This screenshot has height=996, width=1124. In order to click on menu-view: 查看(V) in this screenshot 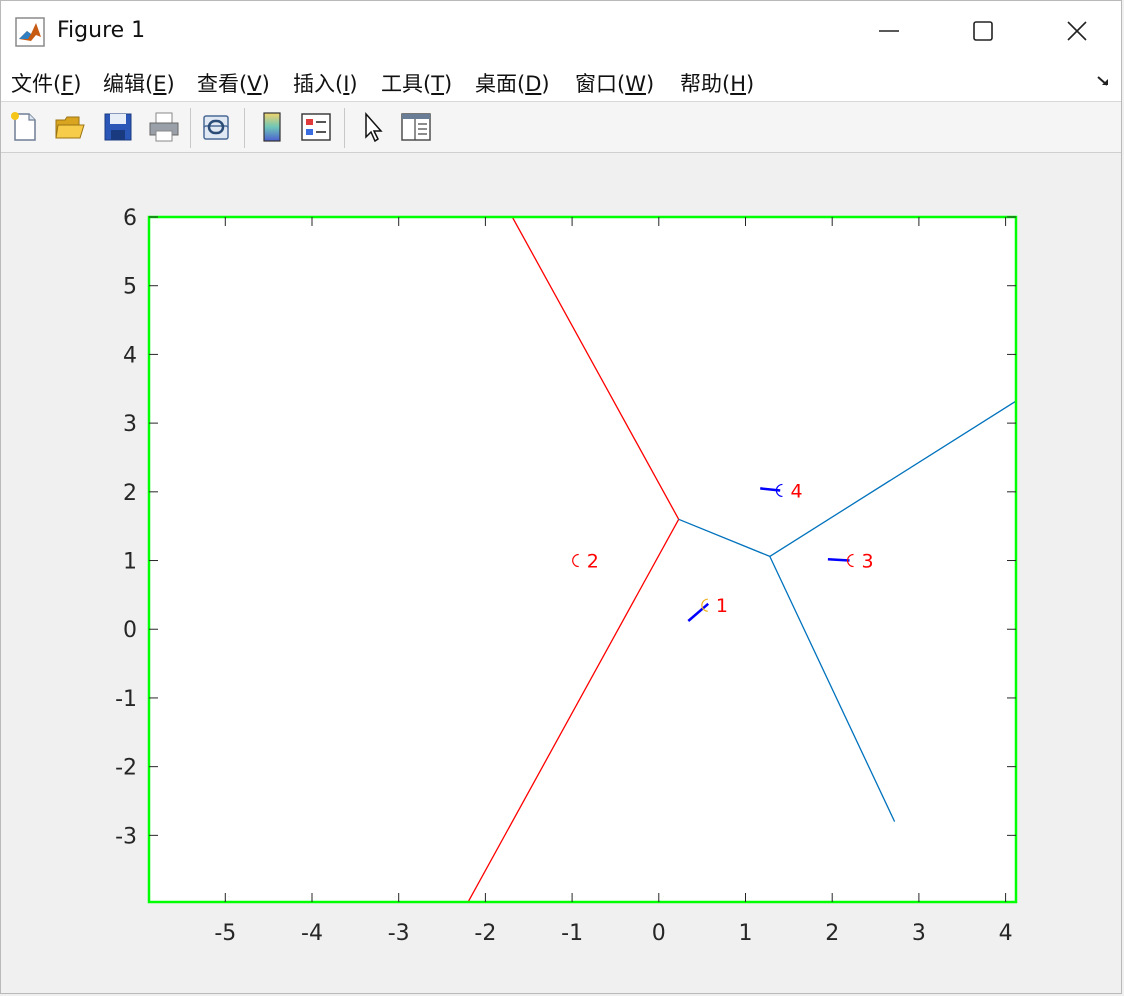, I will do `click(233, 83)`.